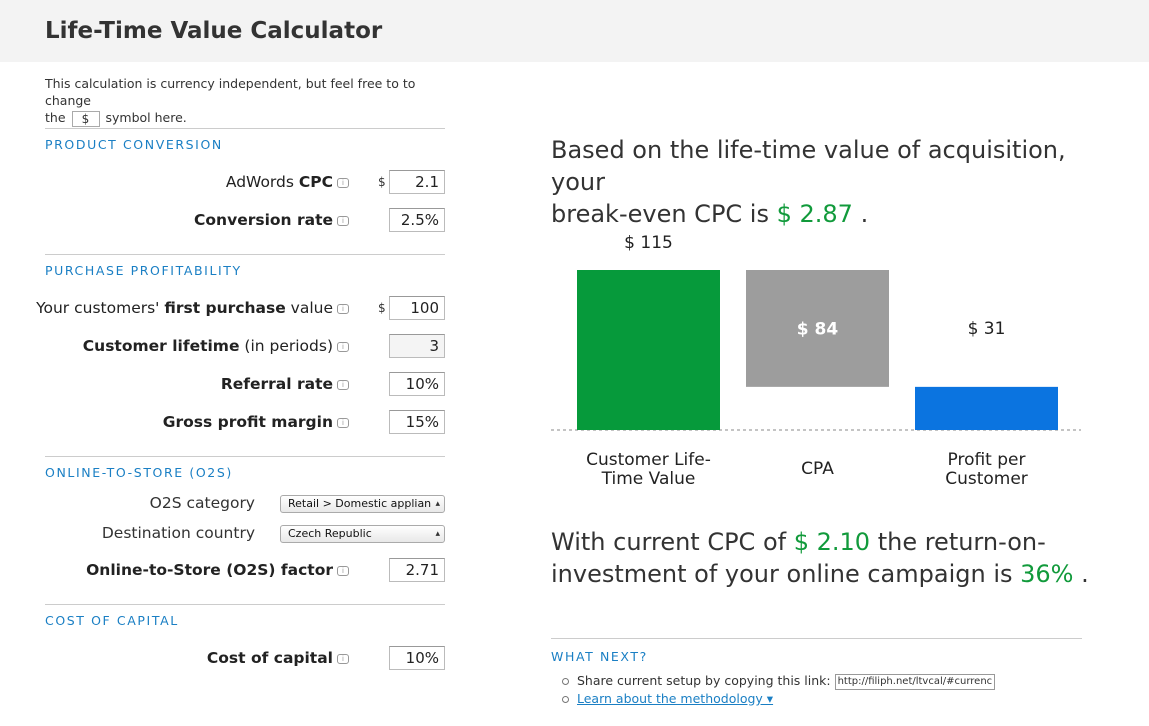  I want to click on page-title: Life-Time Value Calculator, so click(214, 31).